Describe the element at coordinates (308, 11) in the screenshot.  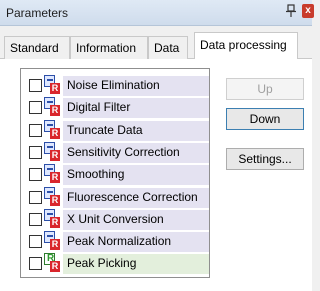
I see `close-icon: x` at that location.